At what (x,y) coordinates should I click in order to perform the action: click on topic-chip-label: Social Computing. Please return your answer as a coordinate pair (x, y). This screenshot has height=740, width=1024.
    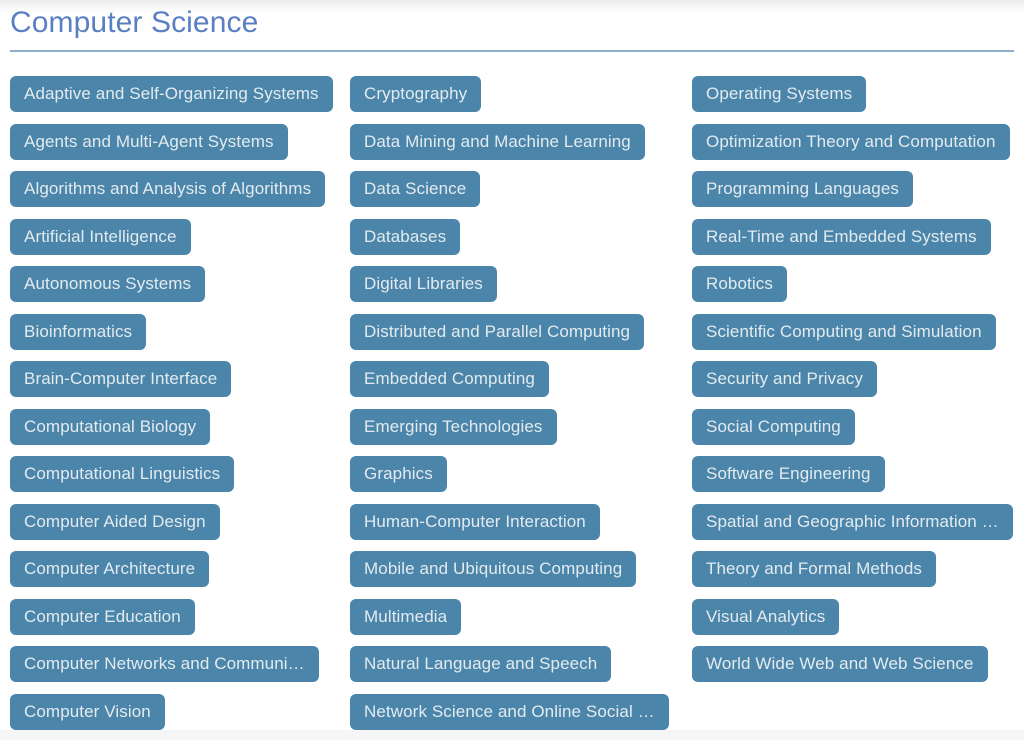
    Looking at the image, I should click on (773, 426).